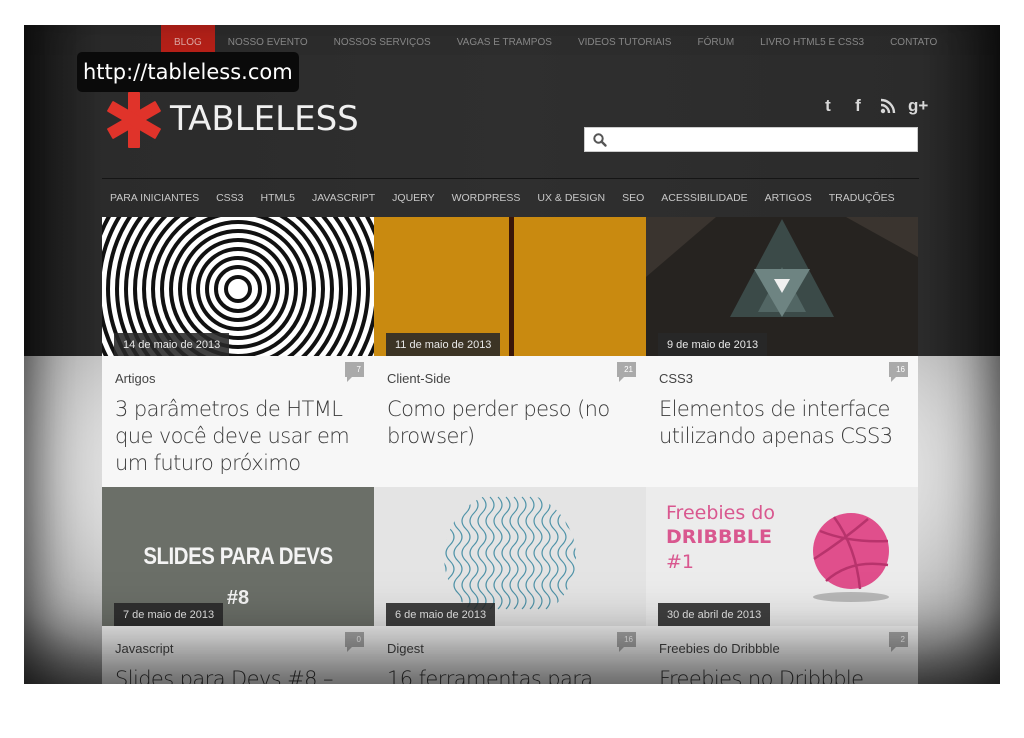 Image resolution: width=1024 pixels, height=738 pixels. Describe the element at coordinates (238, 655) in the screenshot. I see `post-card-body: Javascript 0 Slides para Devs #8 –` at that location.